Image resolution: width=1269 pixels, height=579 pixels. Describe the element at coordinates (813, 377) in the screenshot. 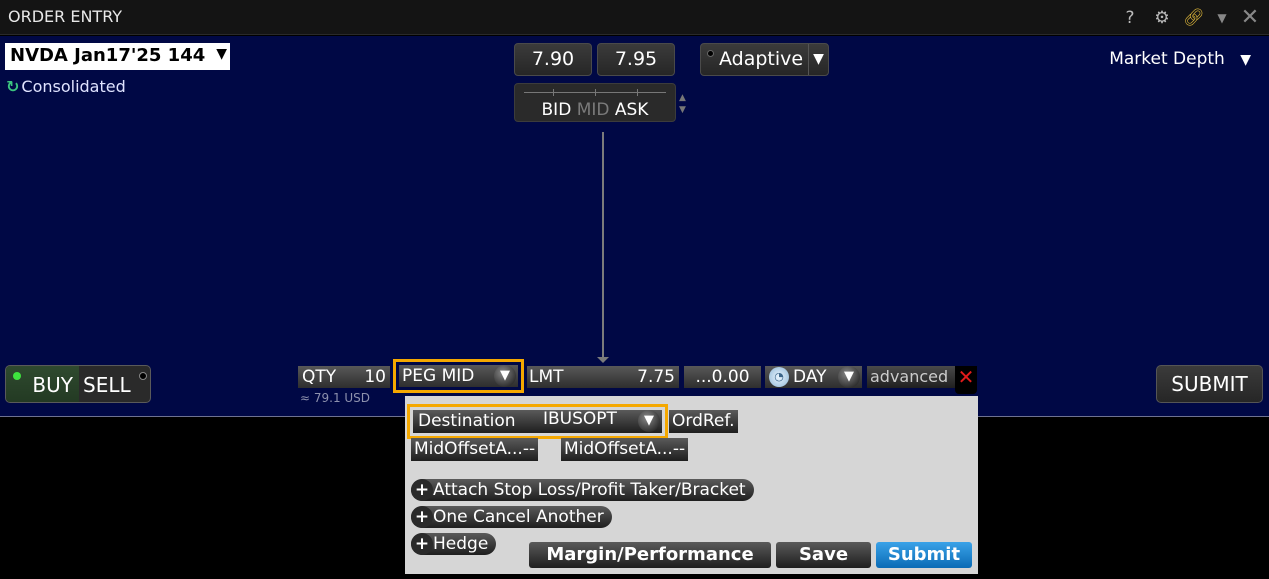

I see `time-in-force-select: ◔ DAY ▼` at that location.